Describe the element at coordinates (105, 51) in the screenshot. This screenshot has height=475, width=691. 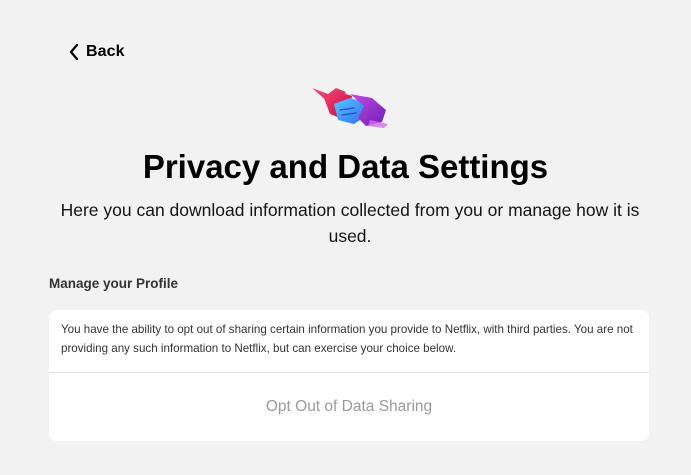
I see `back-label: Back` at that location.